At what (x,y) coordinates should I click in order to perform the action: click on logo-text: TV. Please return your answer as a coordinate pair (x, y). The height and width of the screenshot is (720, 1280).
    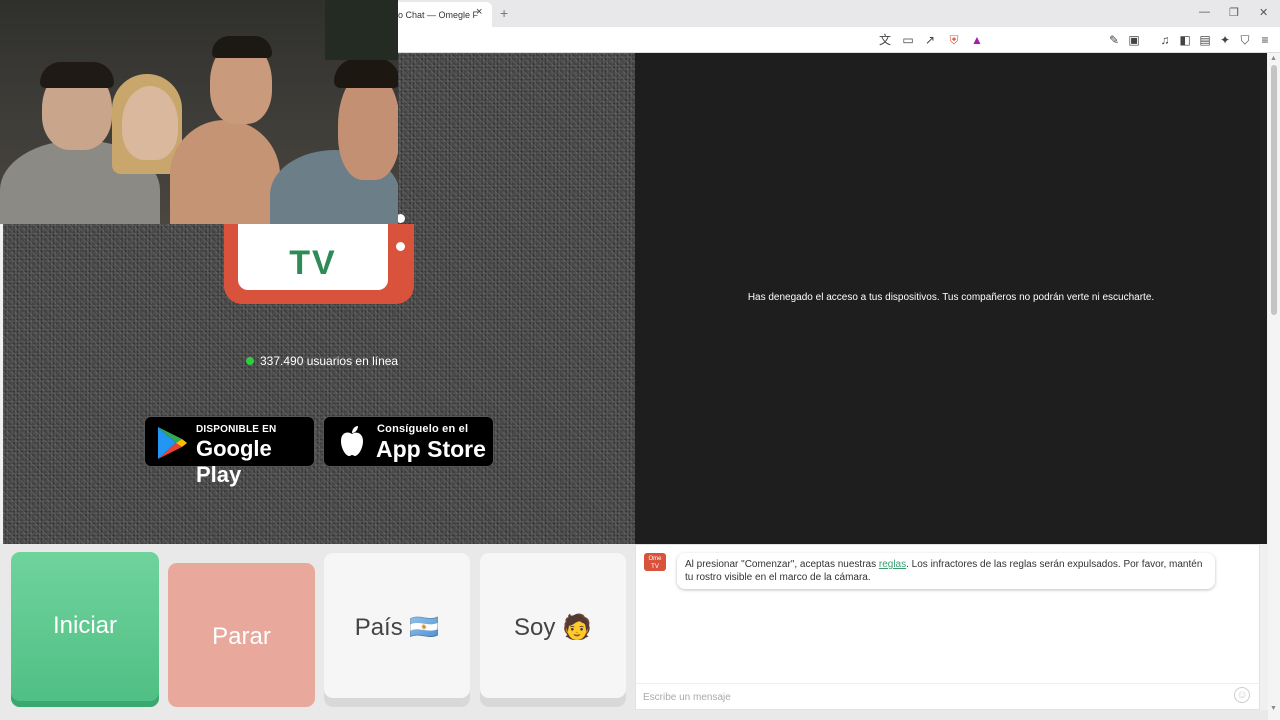
    Looking at the image, I should click on (313, 263).